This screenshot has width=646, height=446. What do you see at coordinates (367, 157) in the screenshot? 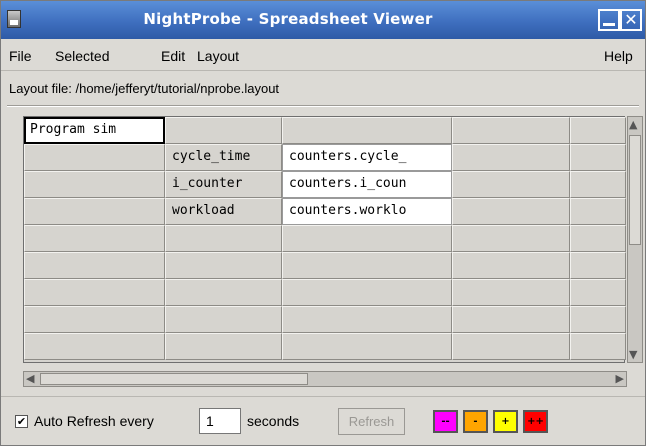
I see `table-cell: counters.cycle_` at bounding box center [367, 157].